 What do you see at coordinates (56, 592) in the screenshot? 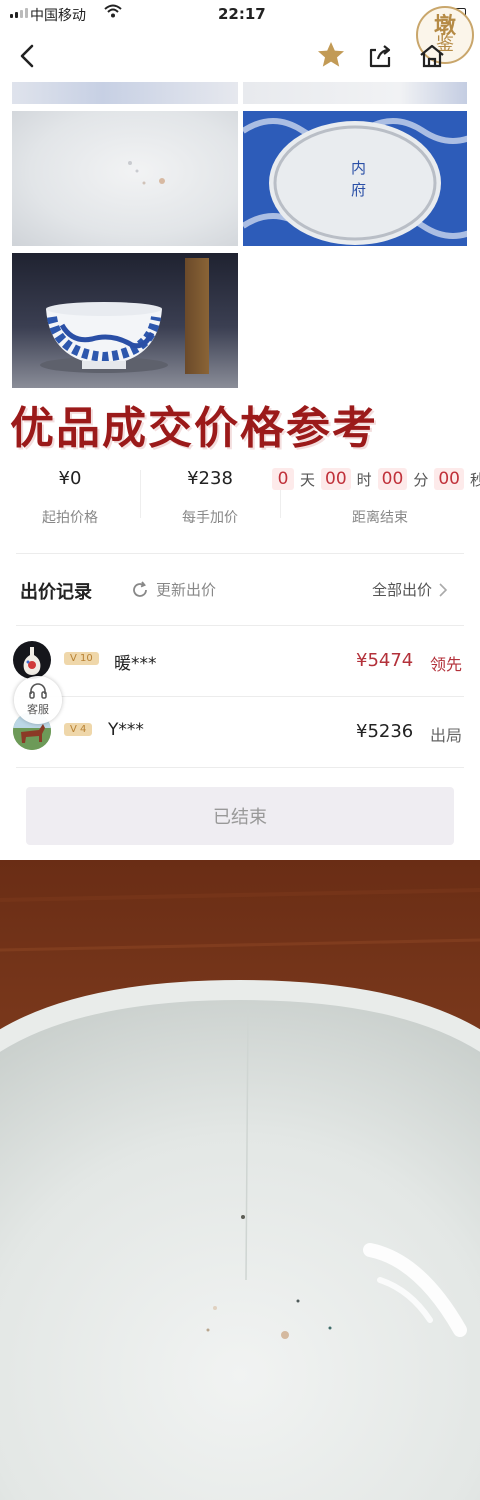
I see `bid-records-title: 出价记录` at bounding box center [56, 592].